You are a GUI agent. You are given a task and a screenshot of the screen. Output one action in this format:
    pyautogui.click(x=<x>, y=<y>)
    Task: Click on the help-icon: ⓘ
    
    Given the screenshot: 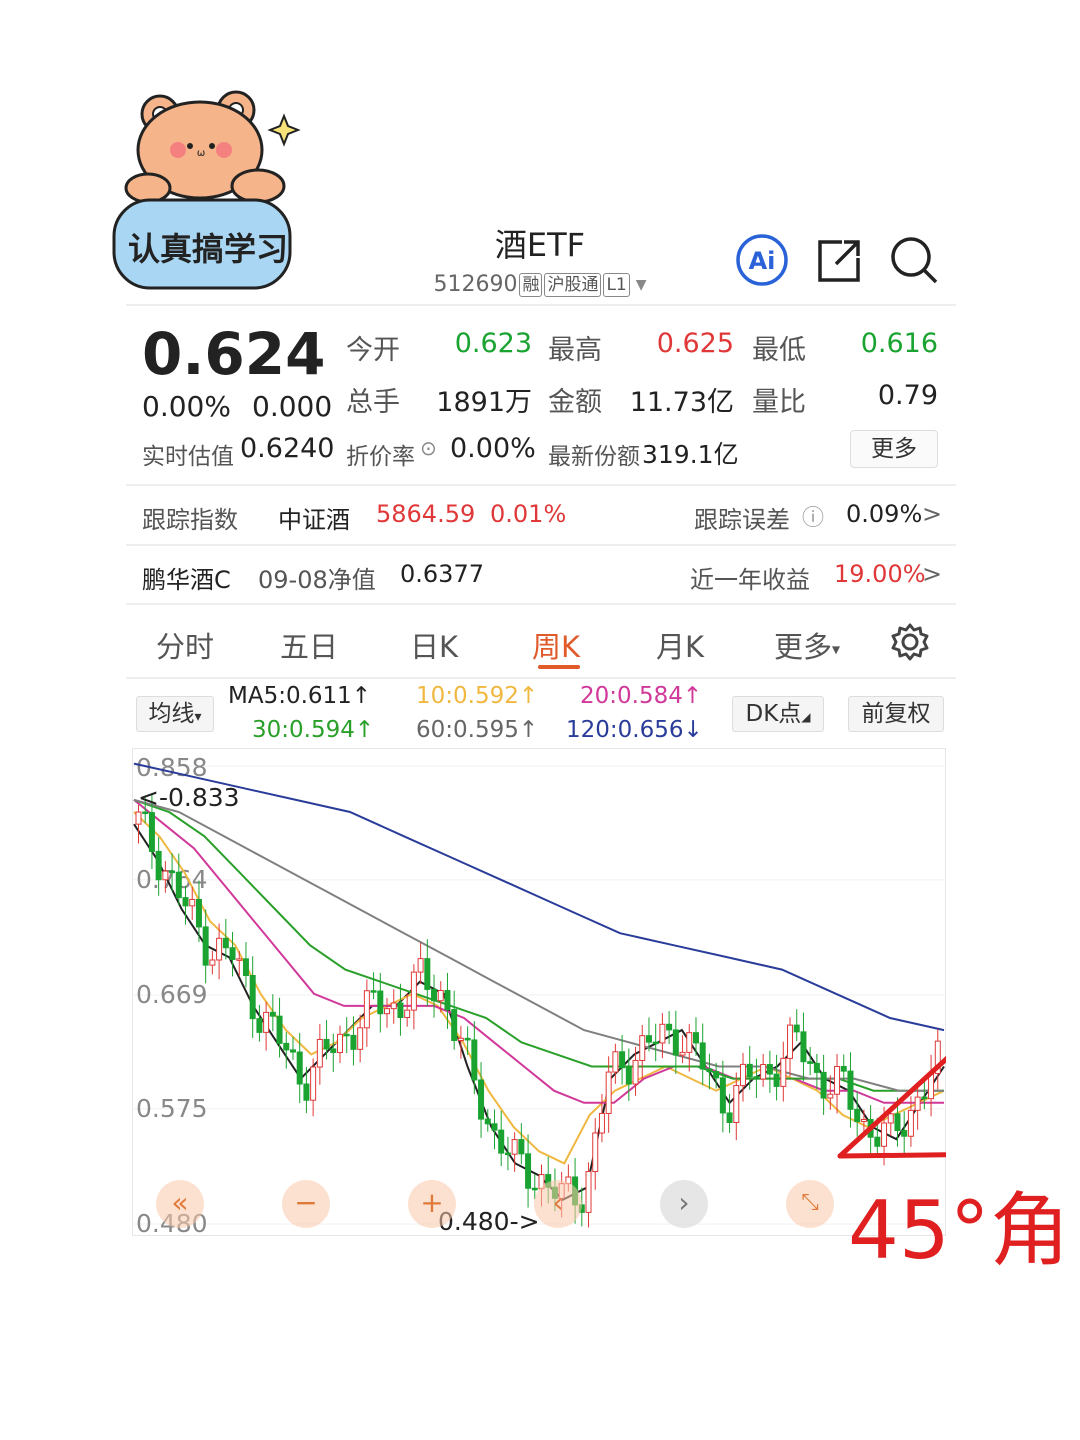 What is the action you would take?
    pyautogui.click(x=813, y=516)
    